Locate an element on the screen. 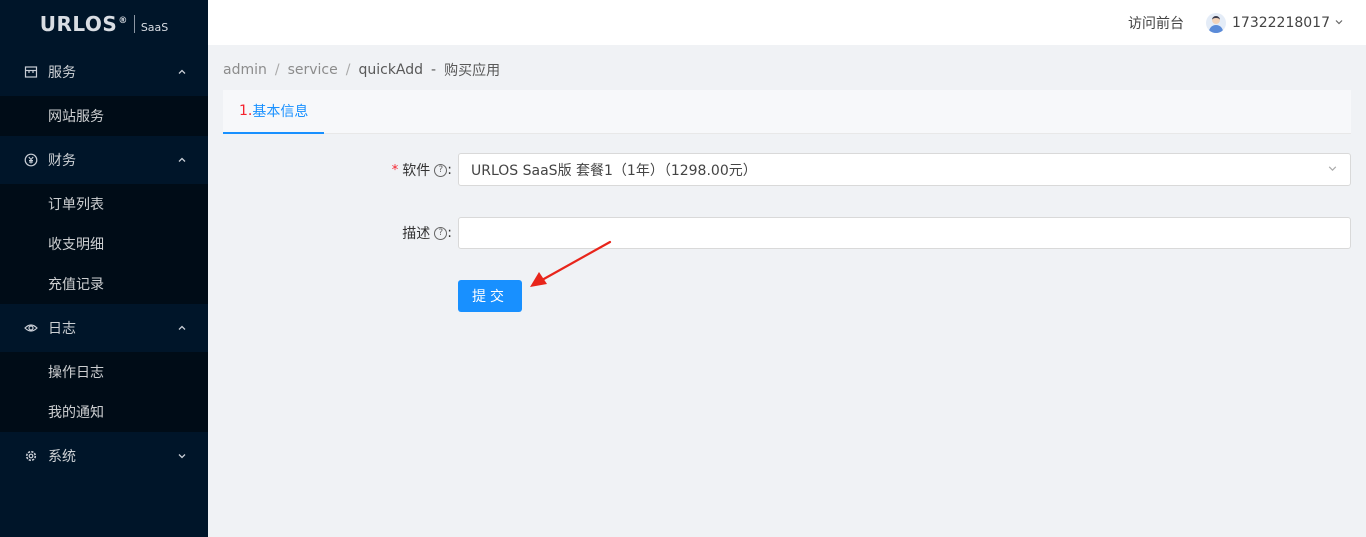  breadcrumb-dash: - is located at coordinates (434, 70).